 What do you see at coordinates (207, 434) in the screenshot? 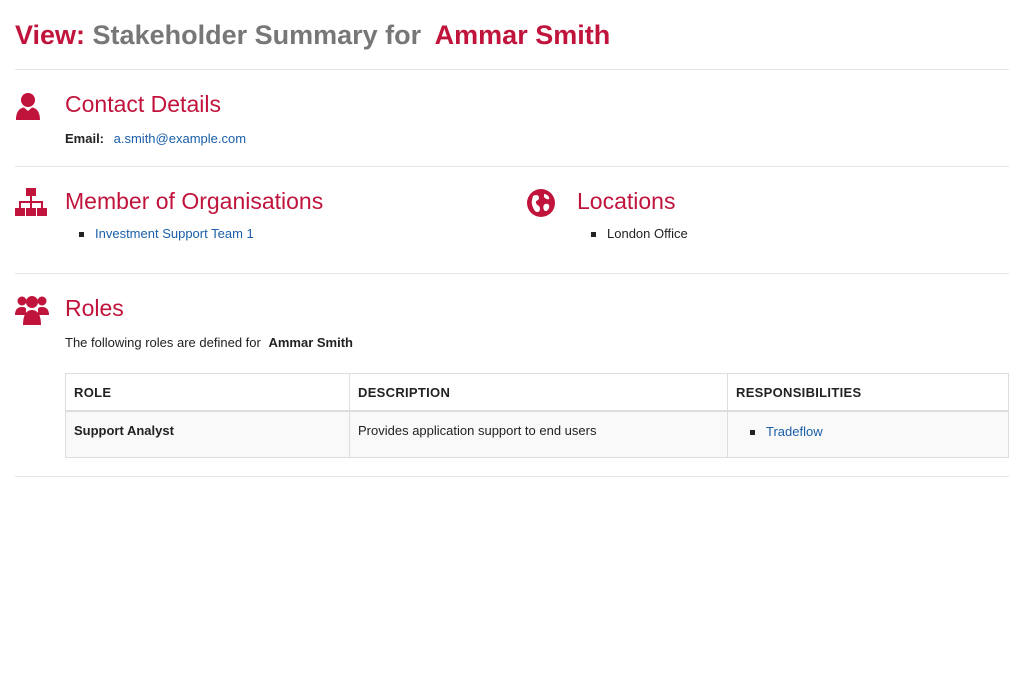
I see `role-cell: Support Analyst` at bounding box center [207, 434].